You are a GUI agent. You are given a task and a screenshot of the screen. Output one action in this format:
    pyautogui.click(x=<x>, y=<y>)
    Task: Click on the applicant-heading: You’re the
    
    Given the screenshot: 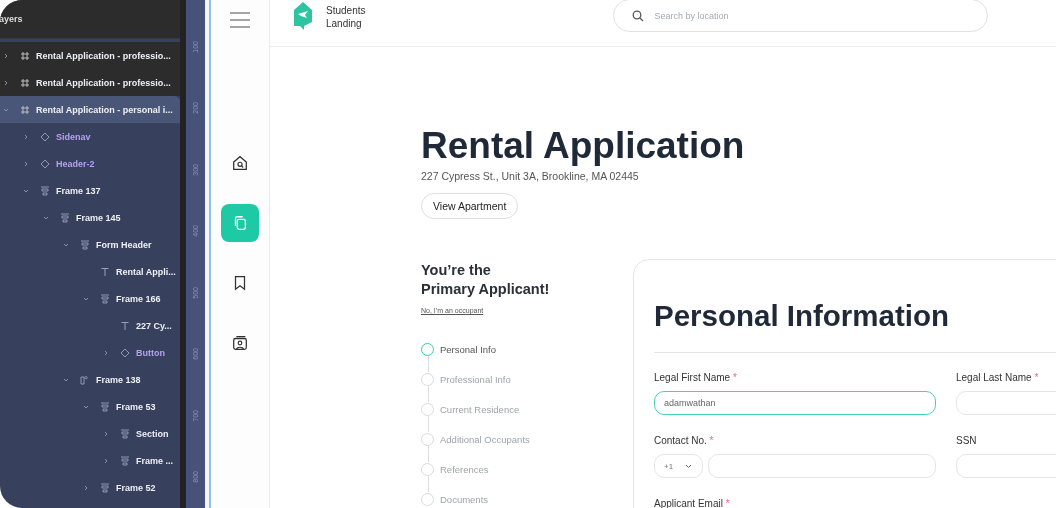 What is the action you would take?
    pyautogui.click(x=456, y=270)
    